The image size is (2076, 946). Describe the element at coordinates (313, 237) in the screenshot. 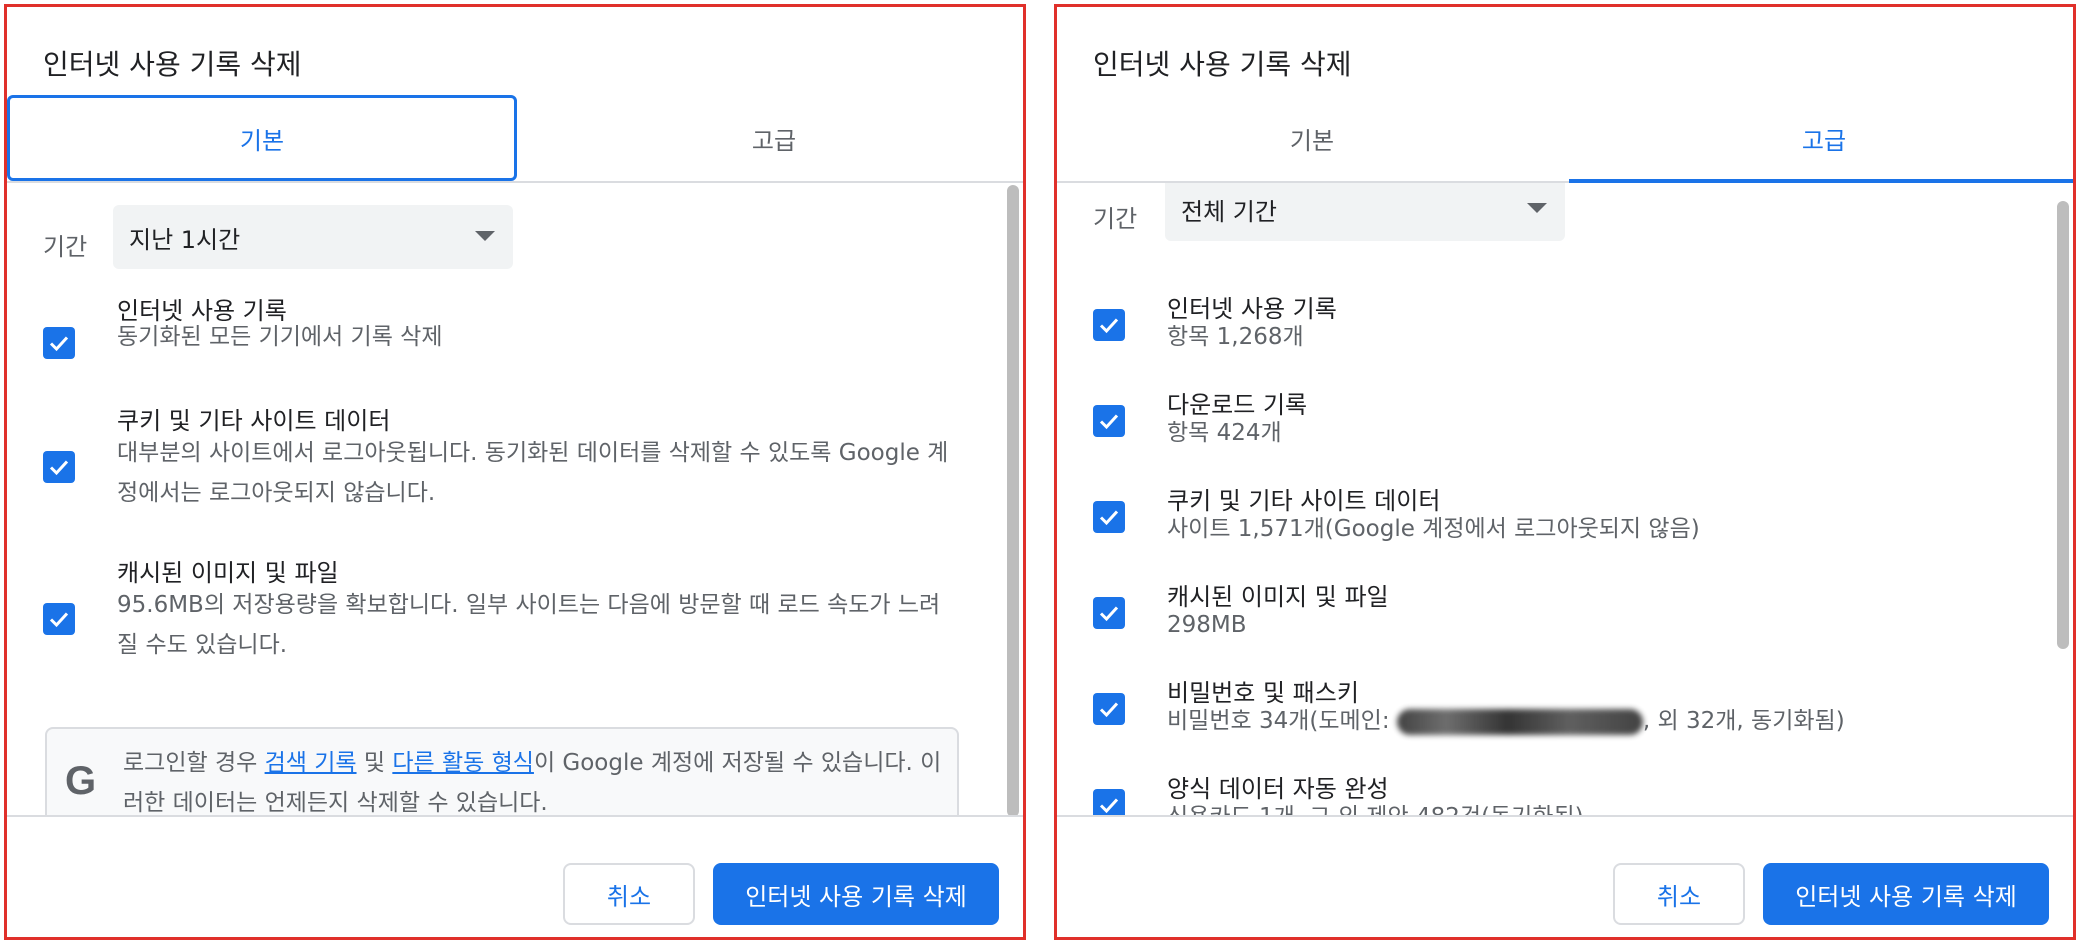

I see `period-select: 지난 1시간` at that location.